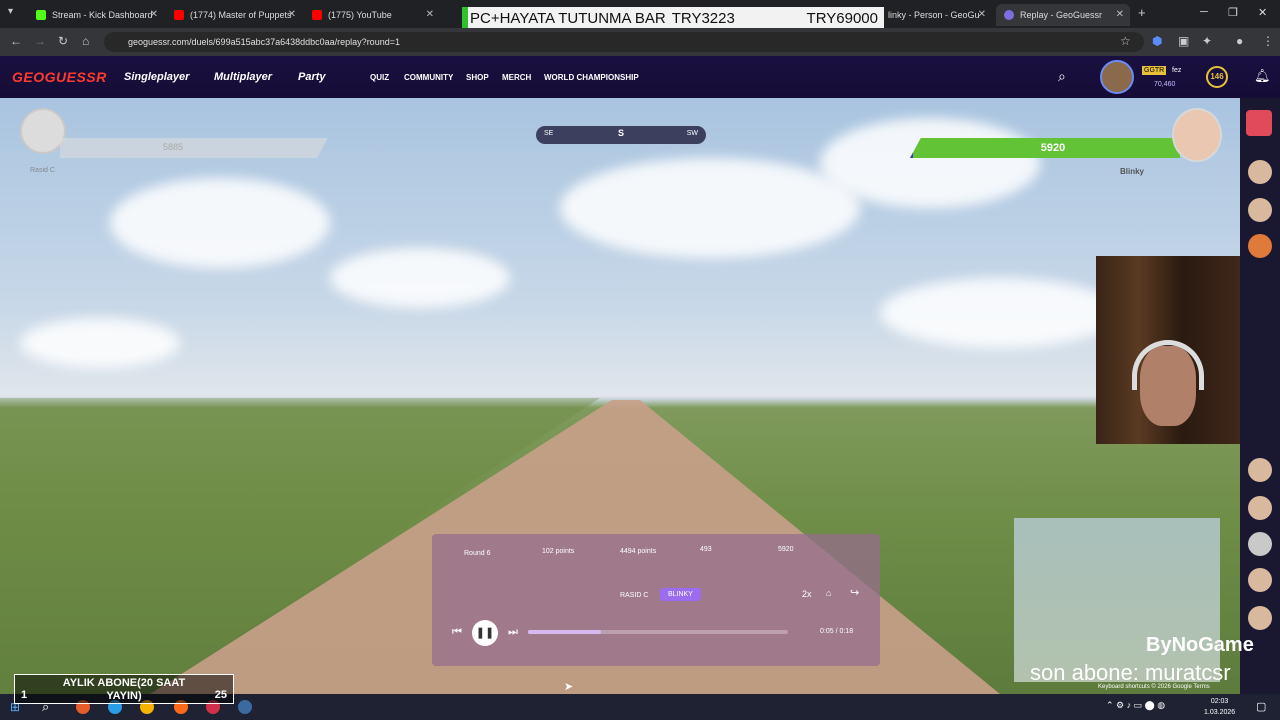 This screenshot has height=720, width=1280. Describe the element at coordinates (317, 15) in the screenshot. I see `youtube-icon` at that location.